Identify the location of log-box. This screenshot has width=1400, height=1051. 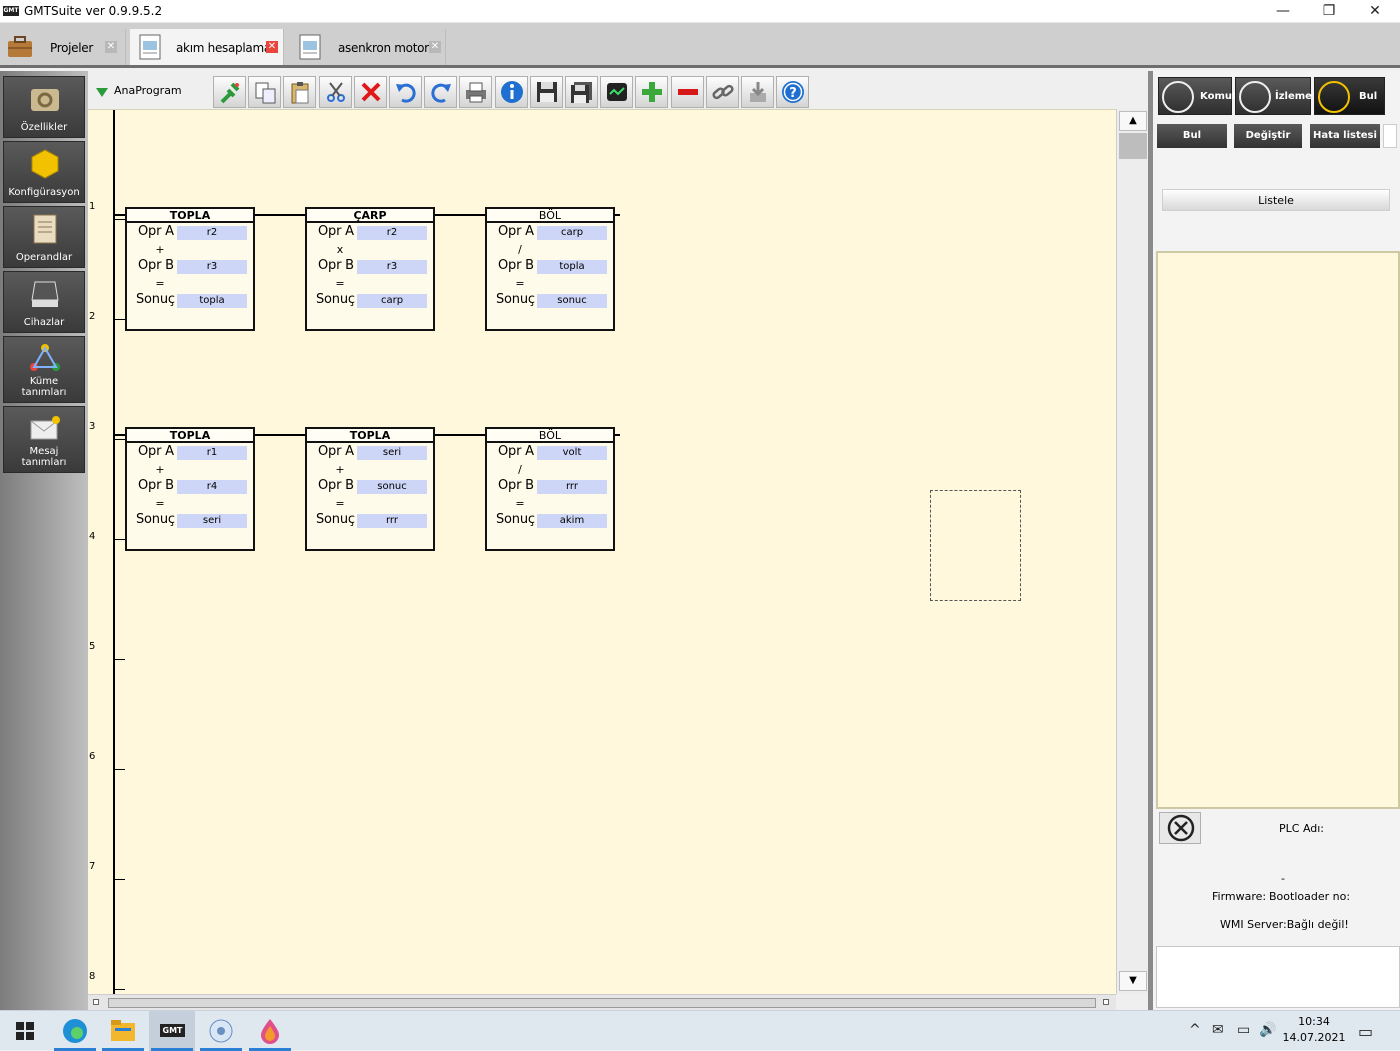
(1278, 977).